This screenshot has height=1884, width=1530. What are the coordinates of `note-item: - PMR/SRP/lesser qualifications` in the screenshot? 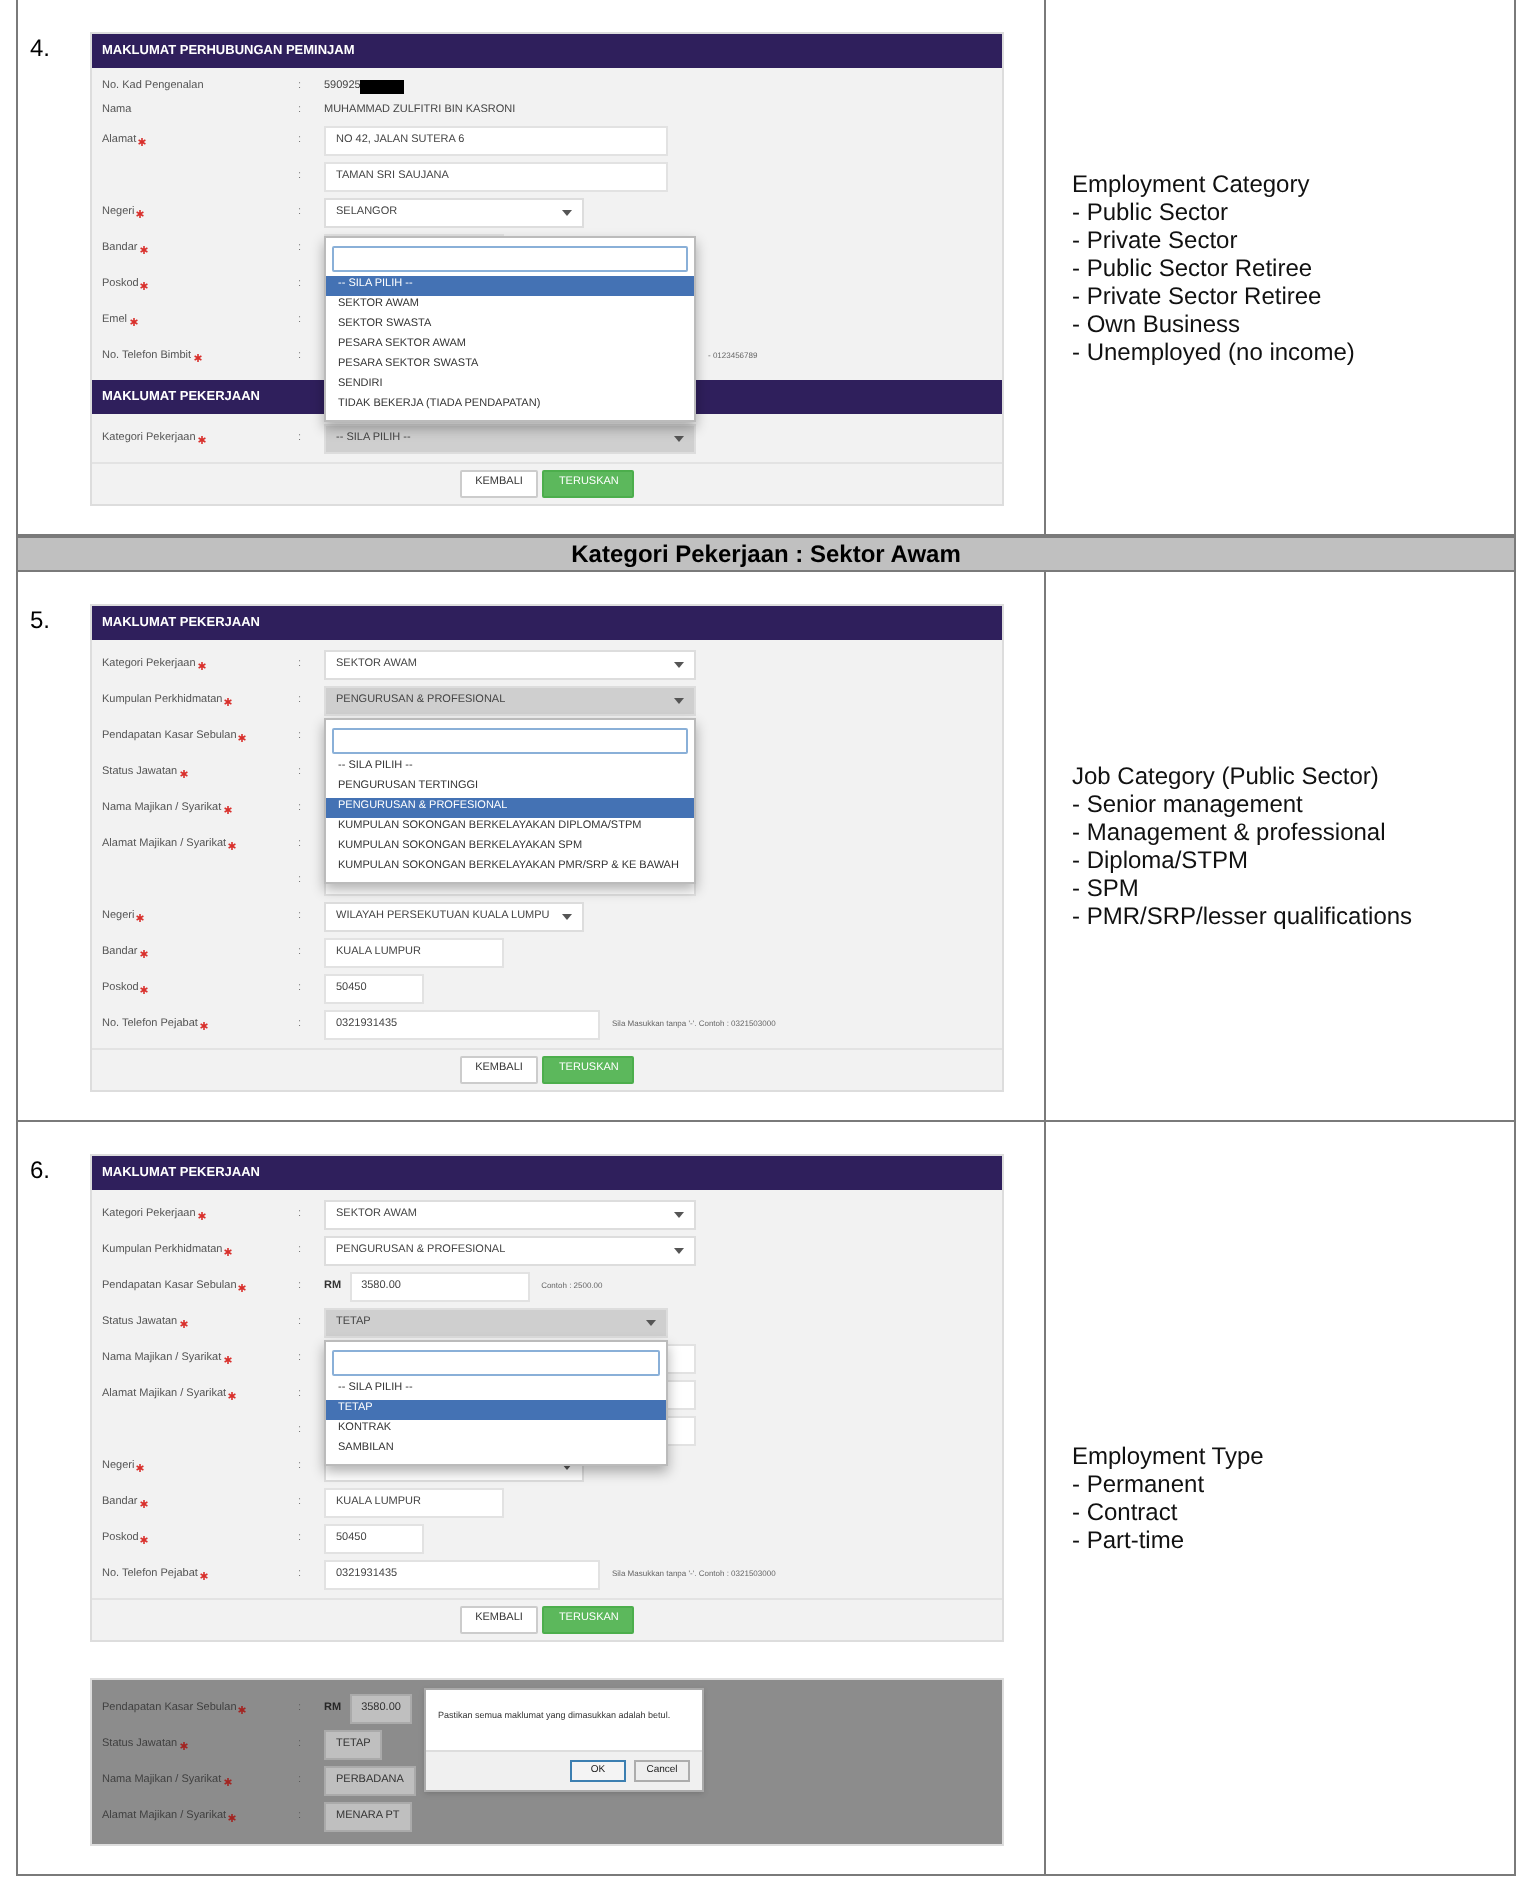 It's located at (1243, 916).